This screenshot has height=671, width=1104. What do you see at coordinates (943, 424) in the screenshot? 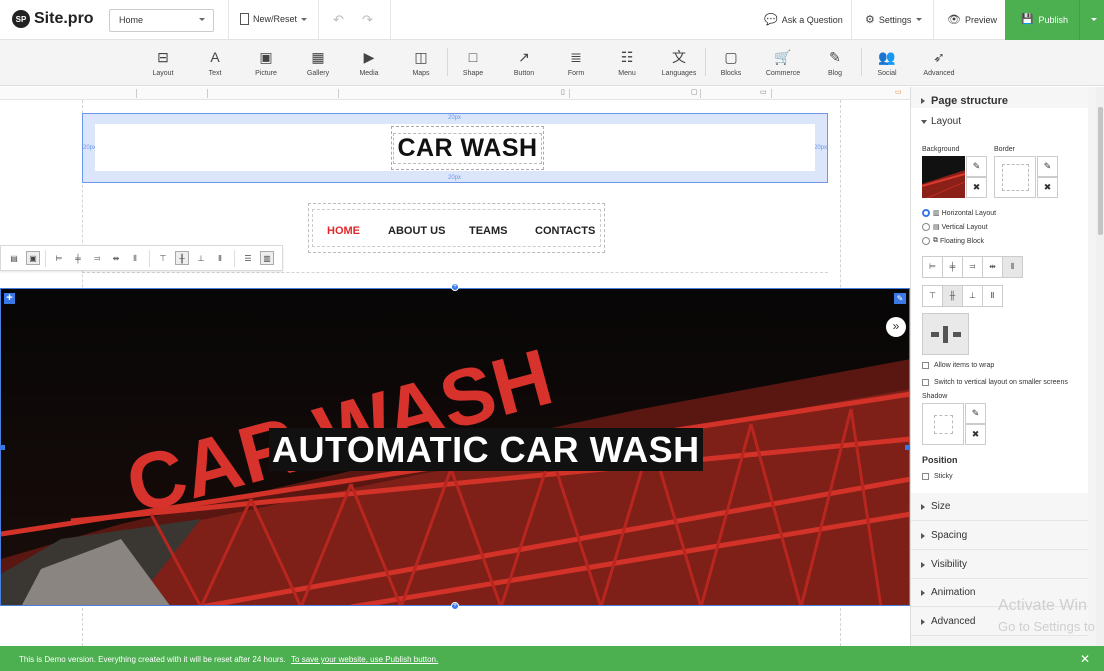
I see `shadow-preview` at bounding box center [943, 424].